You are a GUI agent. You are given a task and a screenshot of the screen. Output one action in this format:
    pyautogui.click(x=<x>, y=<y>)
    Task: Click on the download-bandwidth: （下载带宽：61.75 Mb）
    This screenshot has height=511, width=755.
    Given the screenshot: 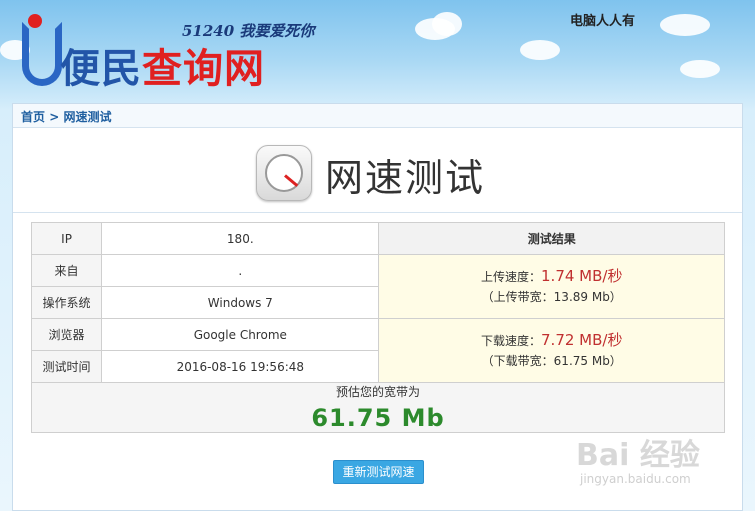 What is the action you would take?
    pyautogui.click(x=551, y=361)
    